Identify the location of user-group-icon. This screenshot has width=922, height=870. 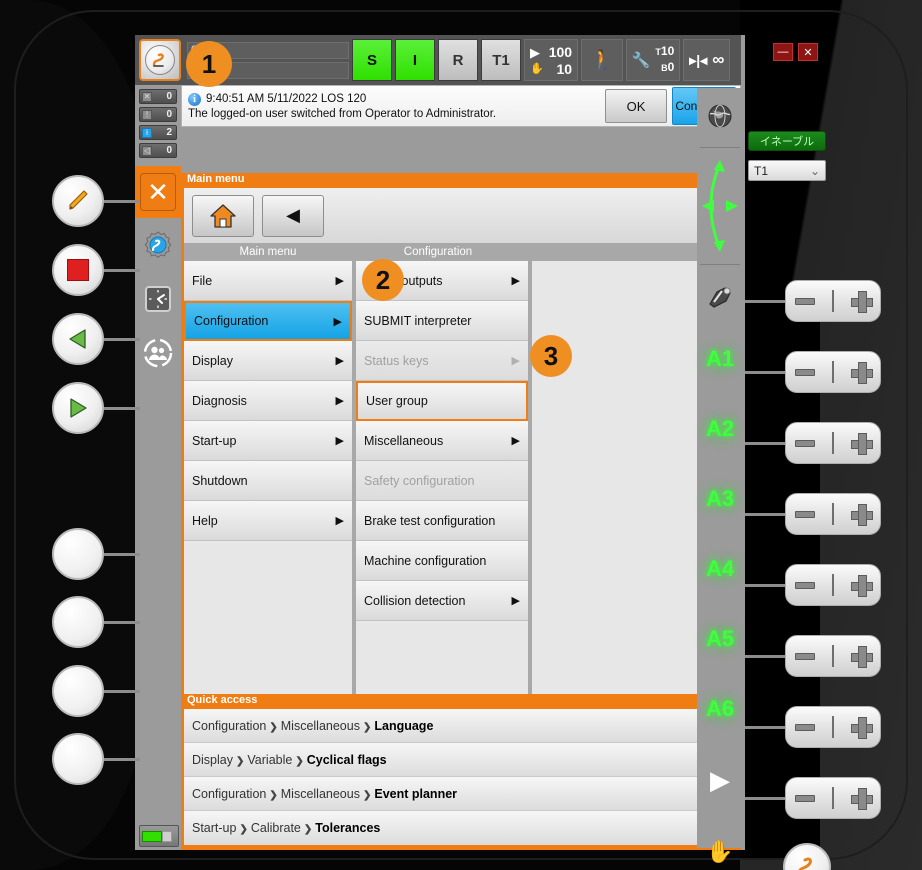
(158, 353).